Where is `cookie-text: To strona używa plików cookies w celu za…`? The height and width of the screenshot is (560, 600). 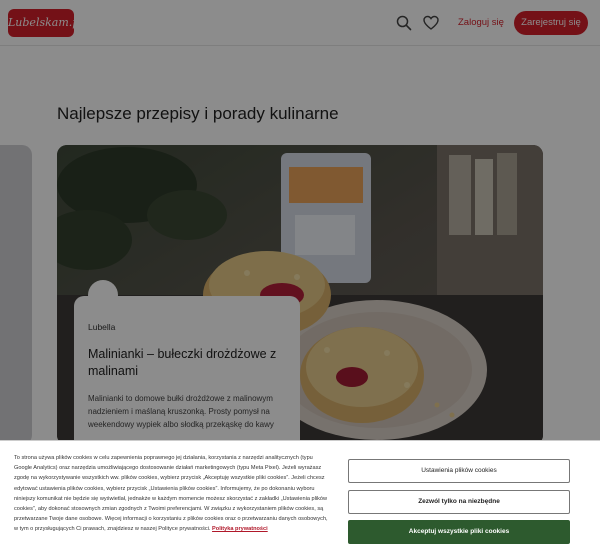
cookie-text: To strona używa plików cookies w celu za… is located at coordinates (172, 494).